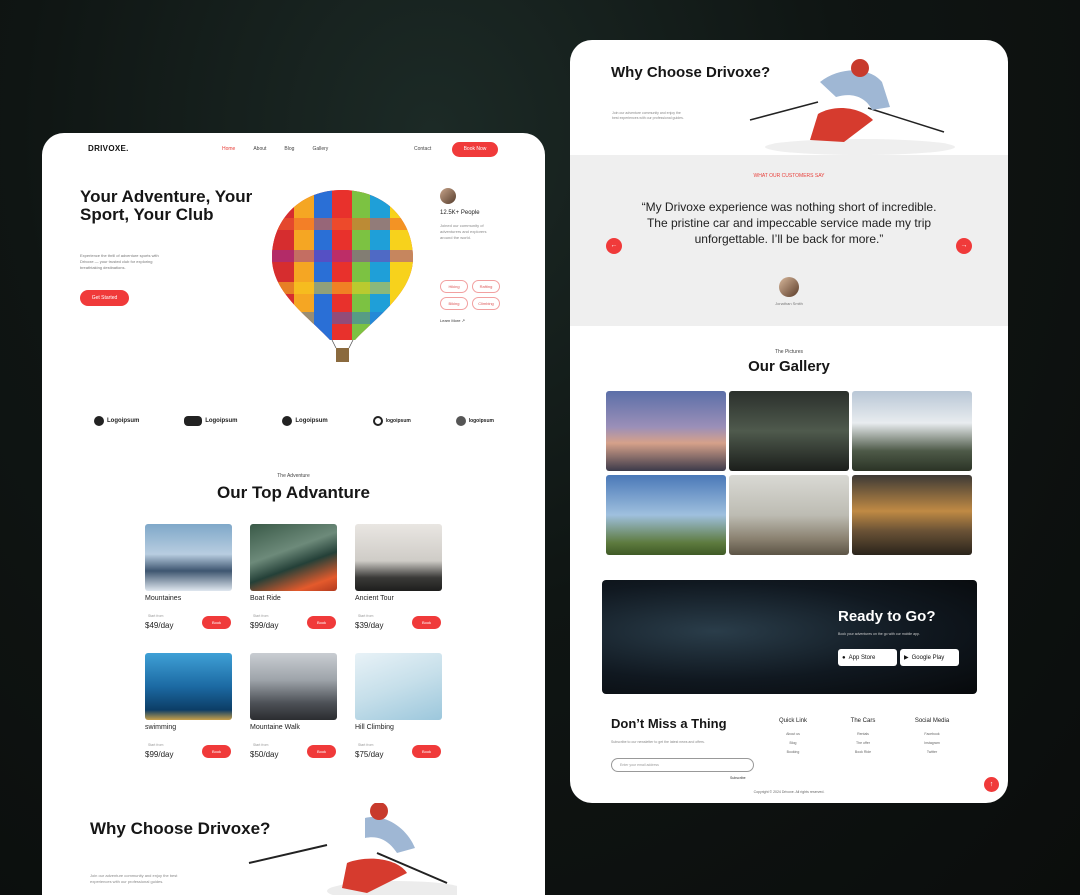 The height and width of the screenshot is (895, 1080). Describe the element at coordinates (180, 828) in the screenshot. I see `why-choose-title: Why Choose Drivoxe?` at that location.